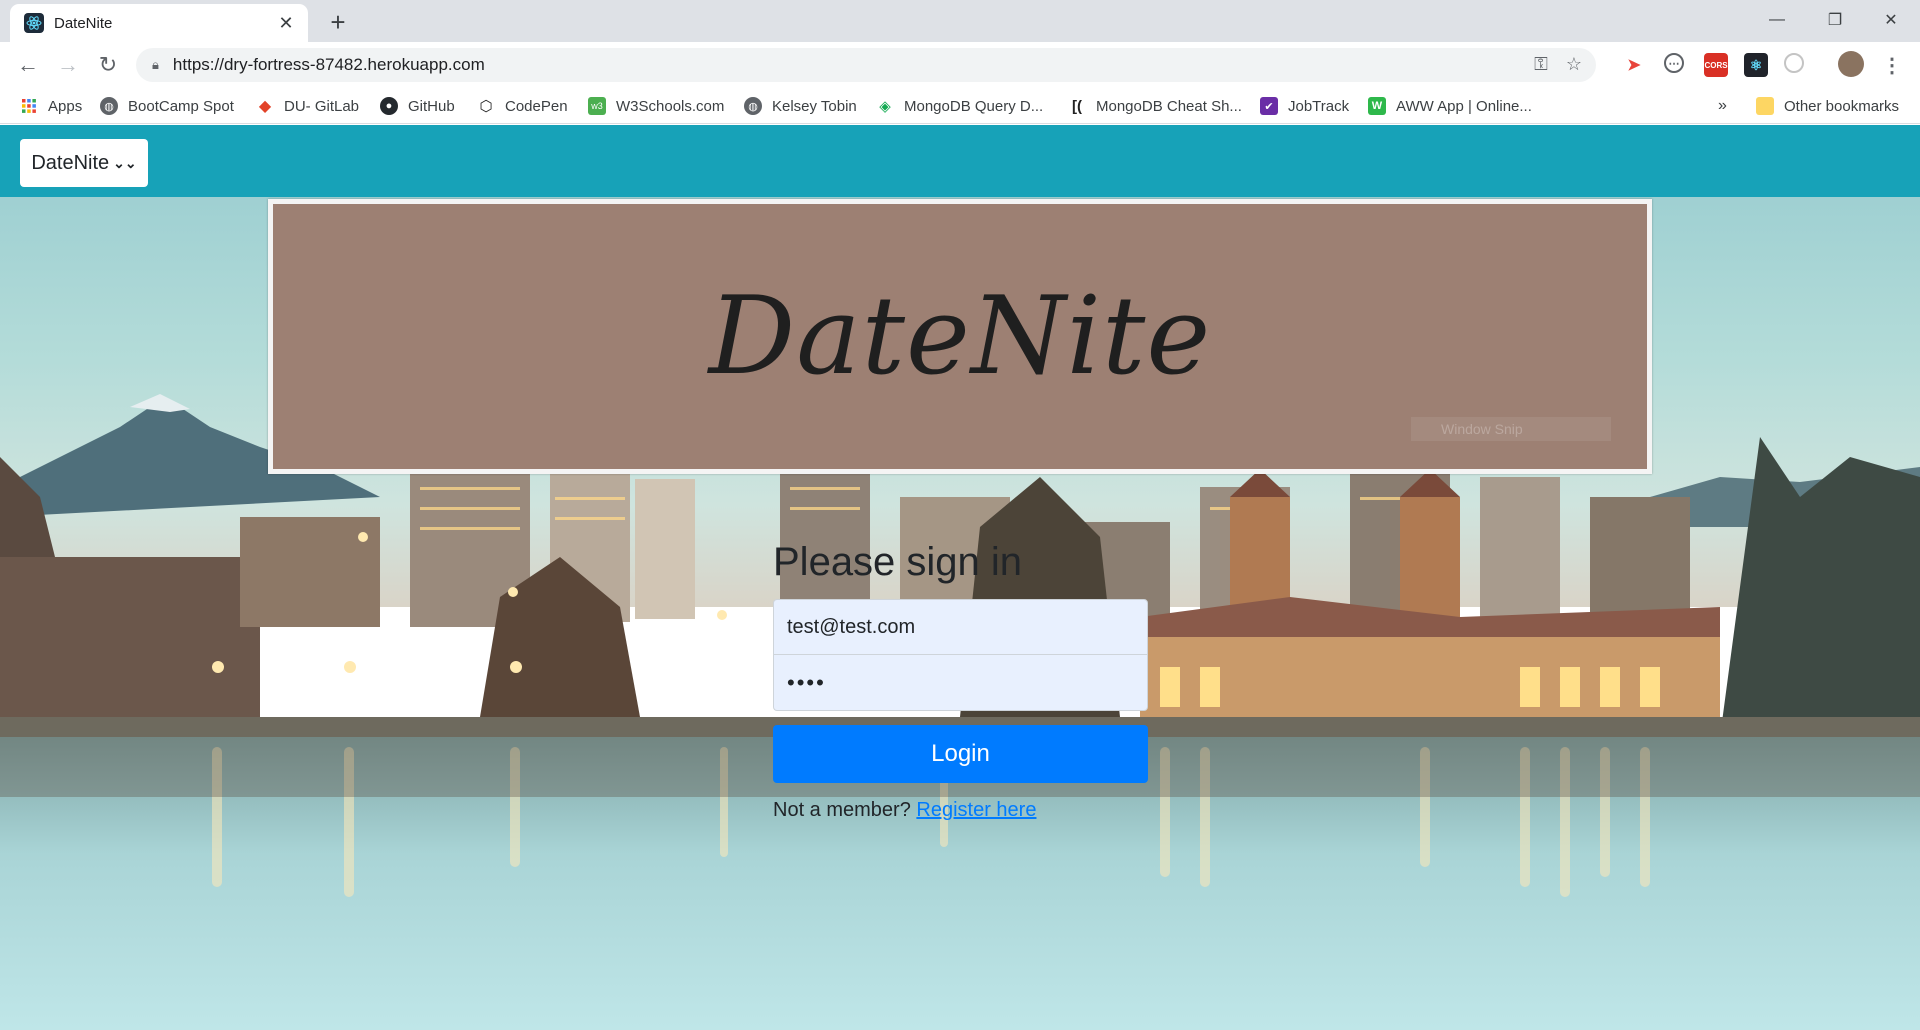  I want to click on signin-heading: Please sign in, so click(898, 562).